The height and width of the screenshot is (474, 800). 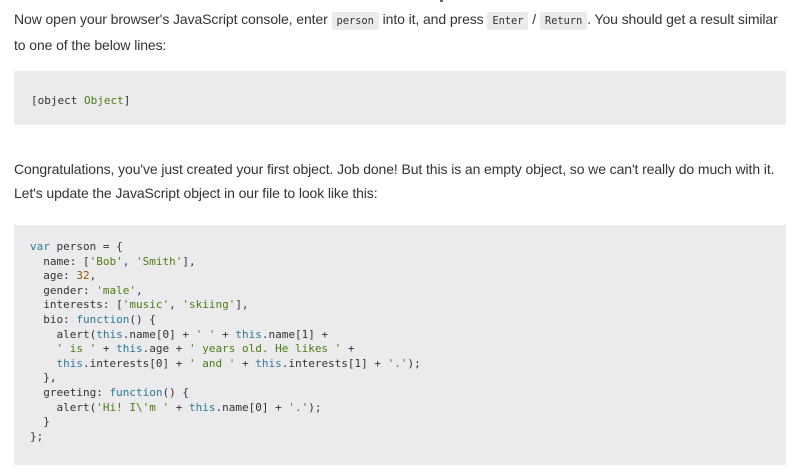 What do you see at coordinates (408, 437) in the screenshot?
I see `code-line: };` at bounding box center [408, 437].